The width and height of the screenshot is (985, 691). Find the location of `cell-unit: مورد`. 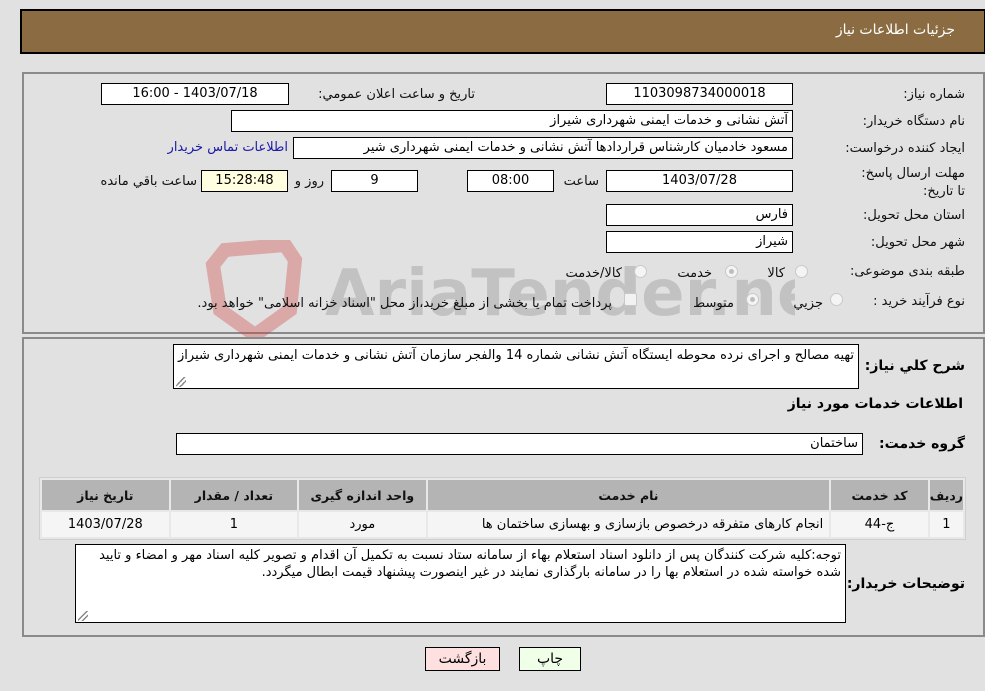

cell-unit: مورد is located at coordinates (362, 524).